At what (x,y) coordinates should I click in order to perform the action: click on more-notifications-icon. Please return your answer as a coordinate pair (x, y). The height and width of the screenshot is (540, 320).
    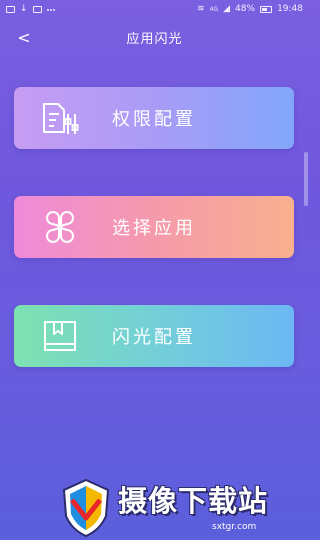
    Looking at the image, I should click on (51, 9).